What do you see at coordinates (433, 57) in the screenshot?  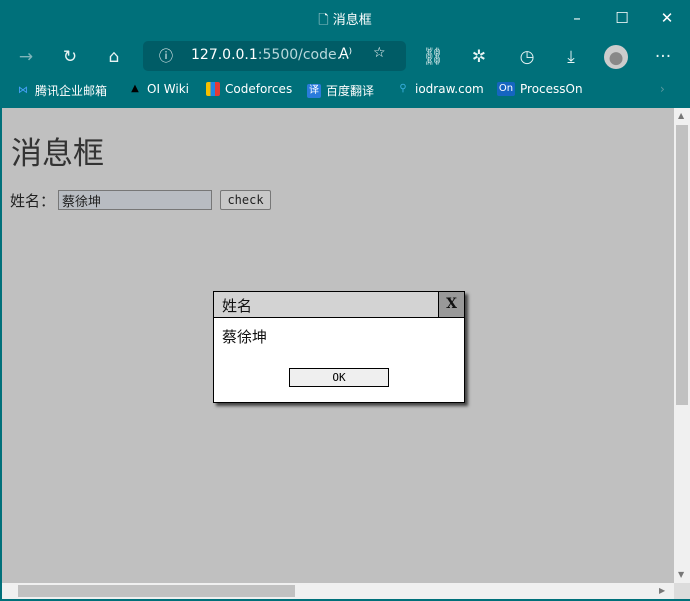 I see `extension-app-icon: ⛓` at bounding box center [433, 57].